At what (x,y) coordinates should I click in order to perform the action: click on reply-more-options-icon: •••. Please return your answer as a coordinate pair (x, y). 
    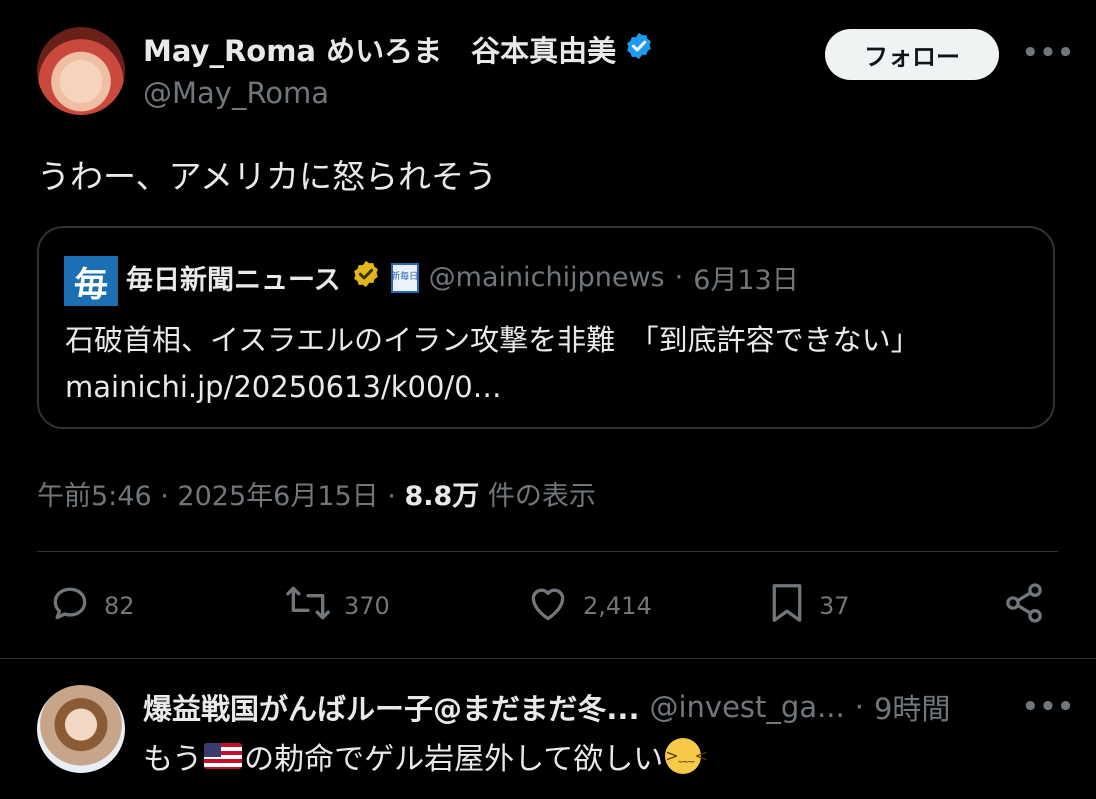
    Looking at the image, I should click on (1048, 707).